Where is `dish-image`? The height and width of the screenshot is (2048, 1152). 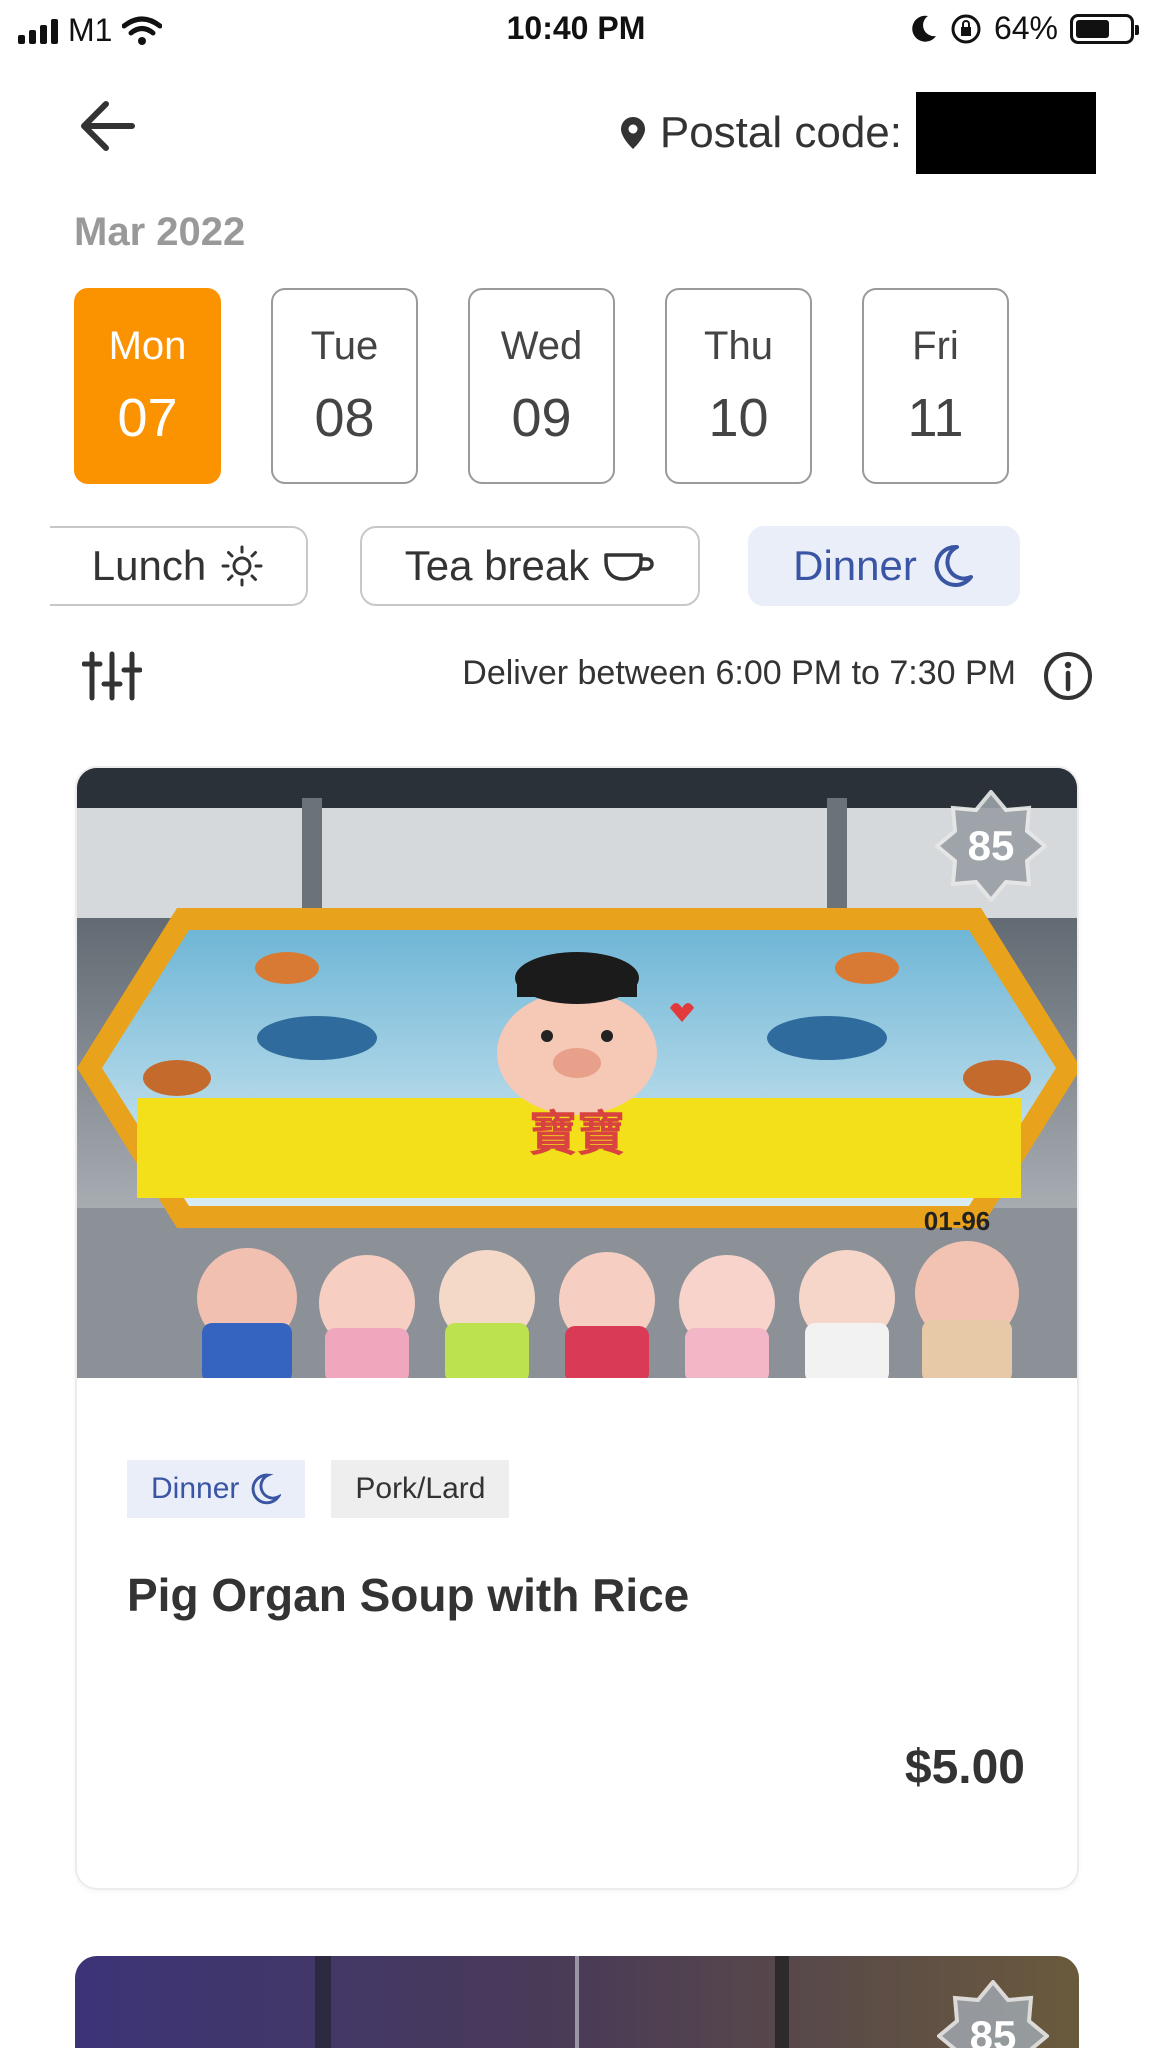 dish-image is located at coordinates (577, 2002).